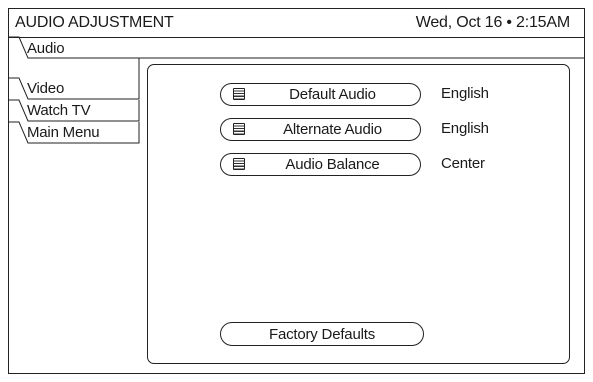 This screenshot has width=593, height=382. I want to click on tab-video: Video, so click(74, 88).